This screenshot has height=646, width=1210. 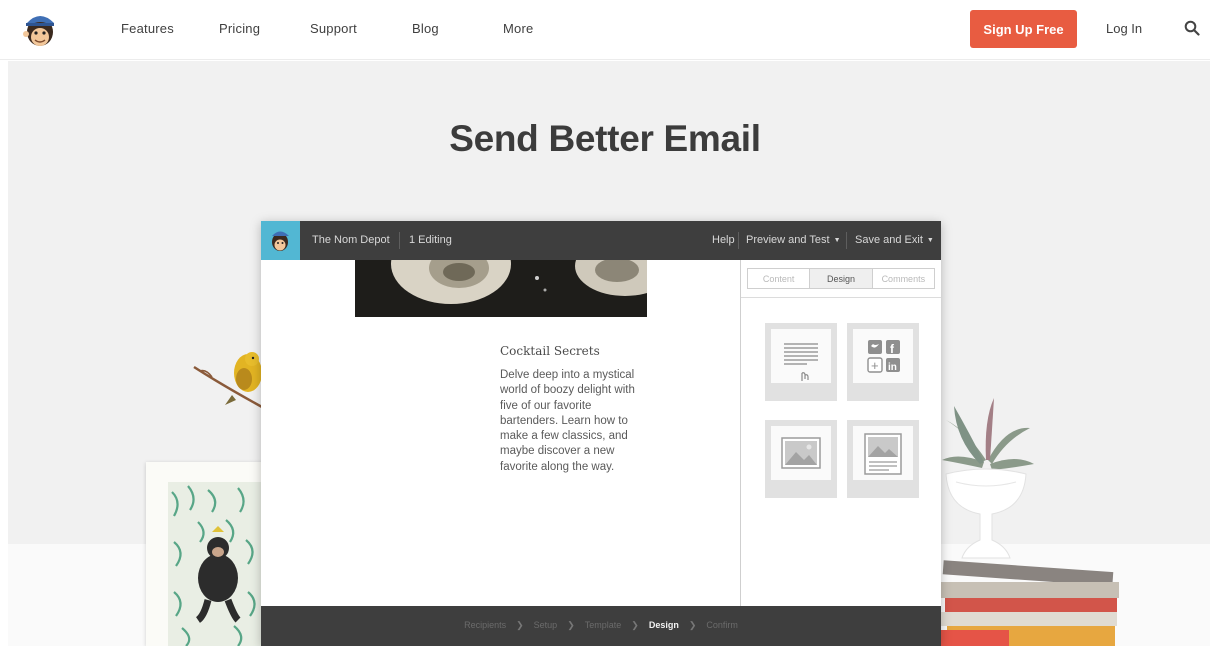 What do you see at coordinates (883, 356) in the screenshot?
I see `social-share-block-icon: f + in` at bounding box center [883, 356].